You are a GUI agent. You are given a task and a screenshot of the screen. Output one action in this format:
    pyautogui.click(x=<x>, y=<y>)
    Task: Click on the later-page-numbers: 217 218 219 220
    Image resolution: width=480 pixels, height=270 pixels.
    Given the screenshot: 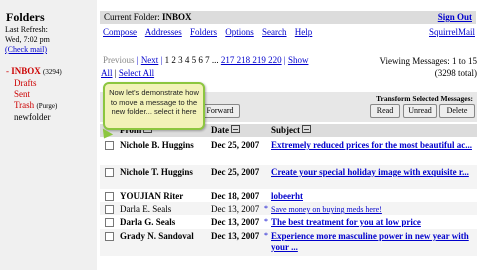 What is the action you would take?
    pyautogui.click(x=251, y=60)
    